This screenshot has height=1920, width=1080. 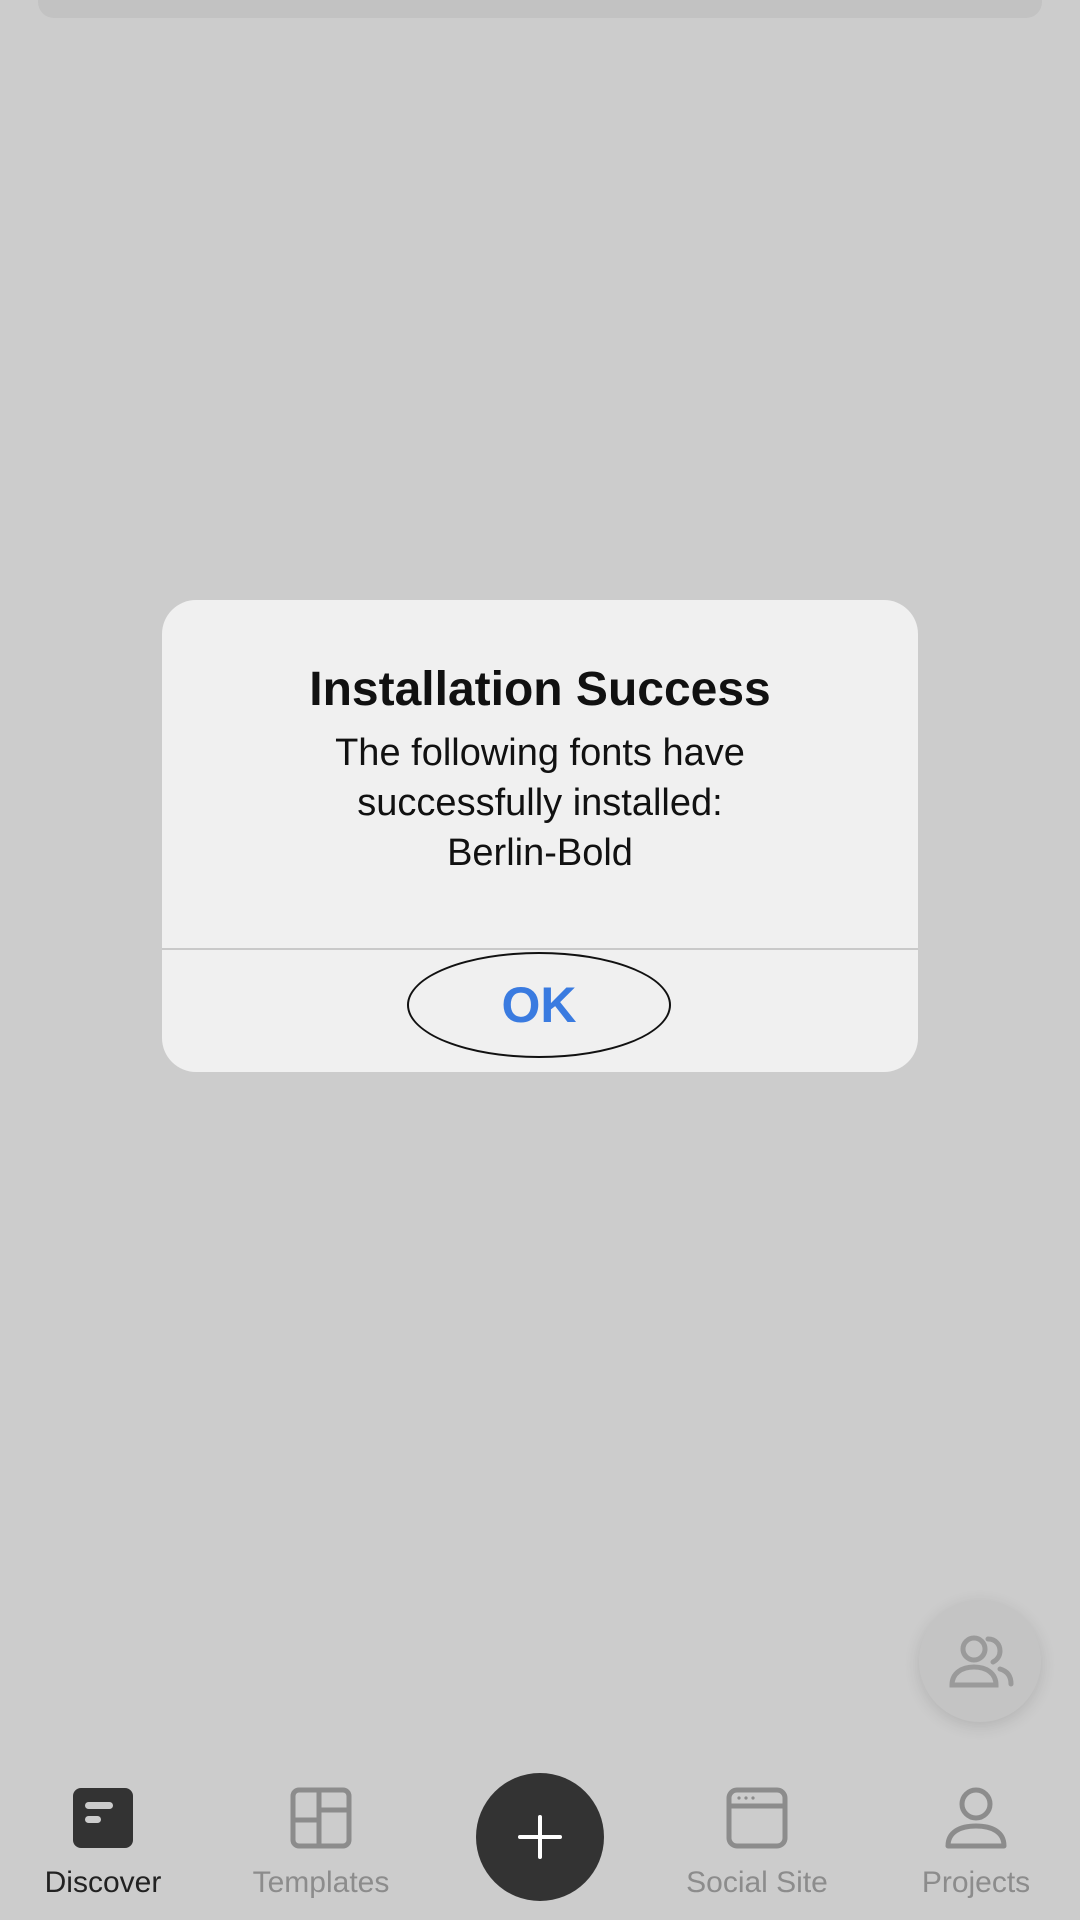 I want to click on ok-button: OK, so click(x=539, y=1005).